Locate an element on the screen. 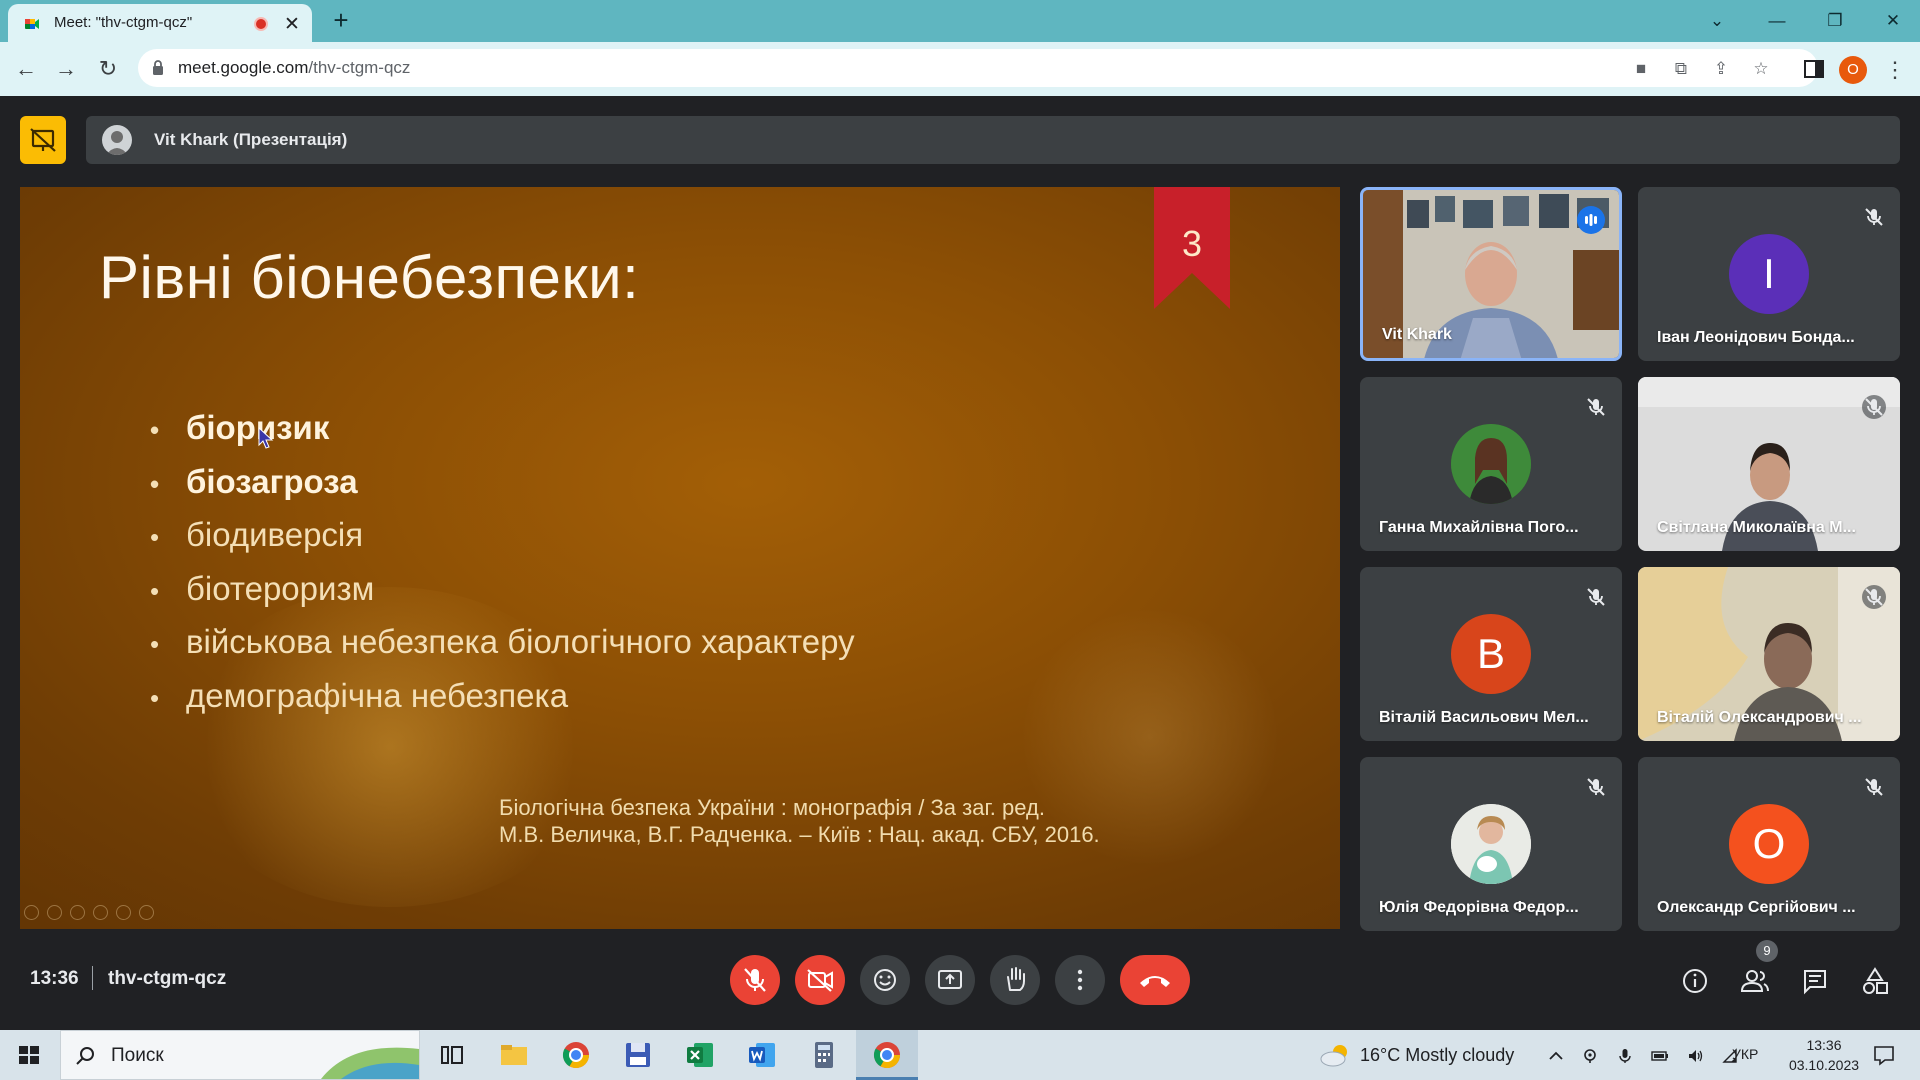 This screenshot has height=1080, width=1920. separator is located at coordinates (92, 978).